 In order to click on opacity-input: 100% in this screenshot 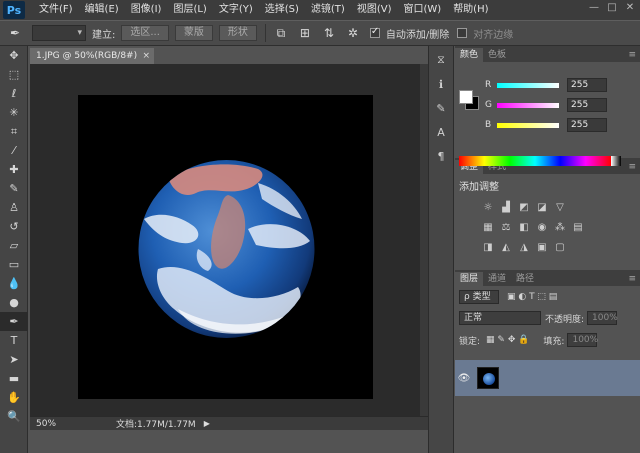, I will do `click(602, 318)`.